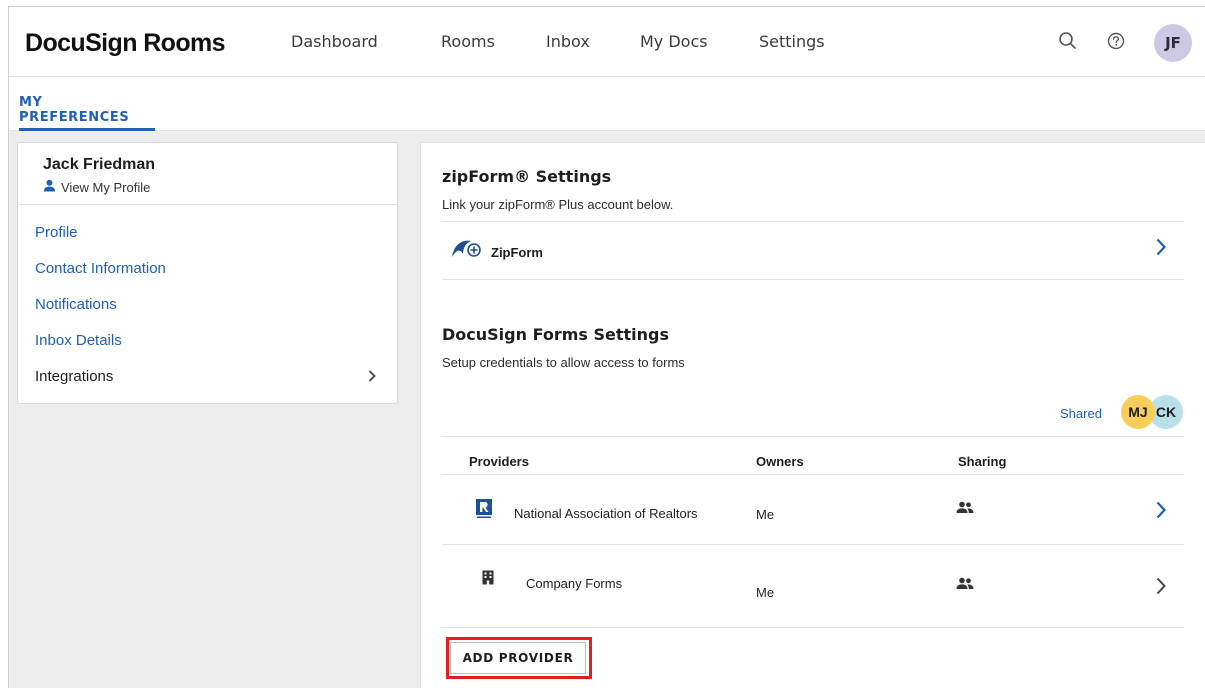 This screenshot has width=1205, height=688. I want to click on nav-settings: Settings, so click(792, 41).